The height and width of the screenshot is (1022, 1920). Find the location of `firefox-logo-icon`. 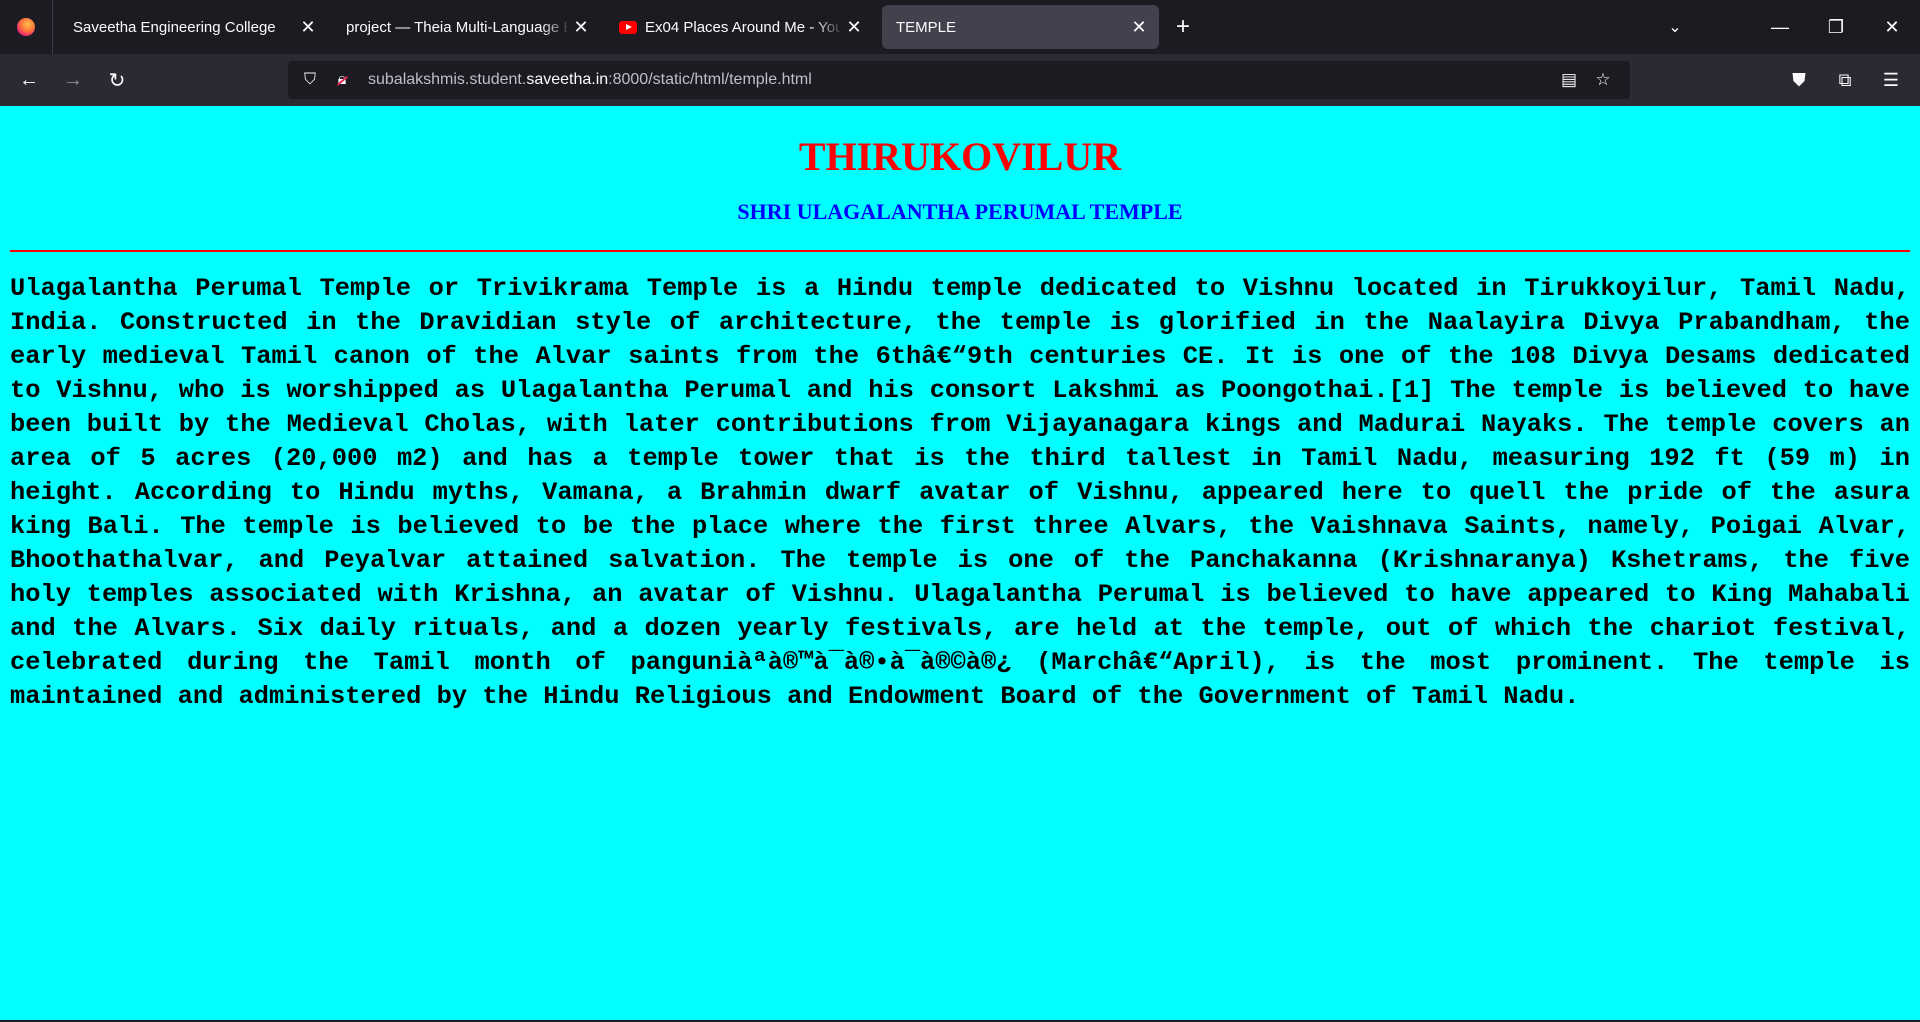

firefox-logo-icon is located at coordinates (26, 27).